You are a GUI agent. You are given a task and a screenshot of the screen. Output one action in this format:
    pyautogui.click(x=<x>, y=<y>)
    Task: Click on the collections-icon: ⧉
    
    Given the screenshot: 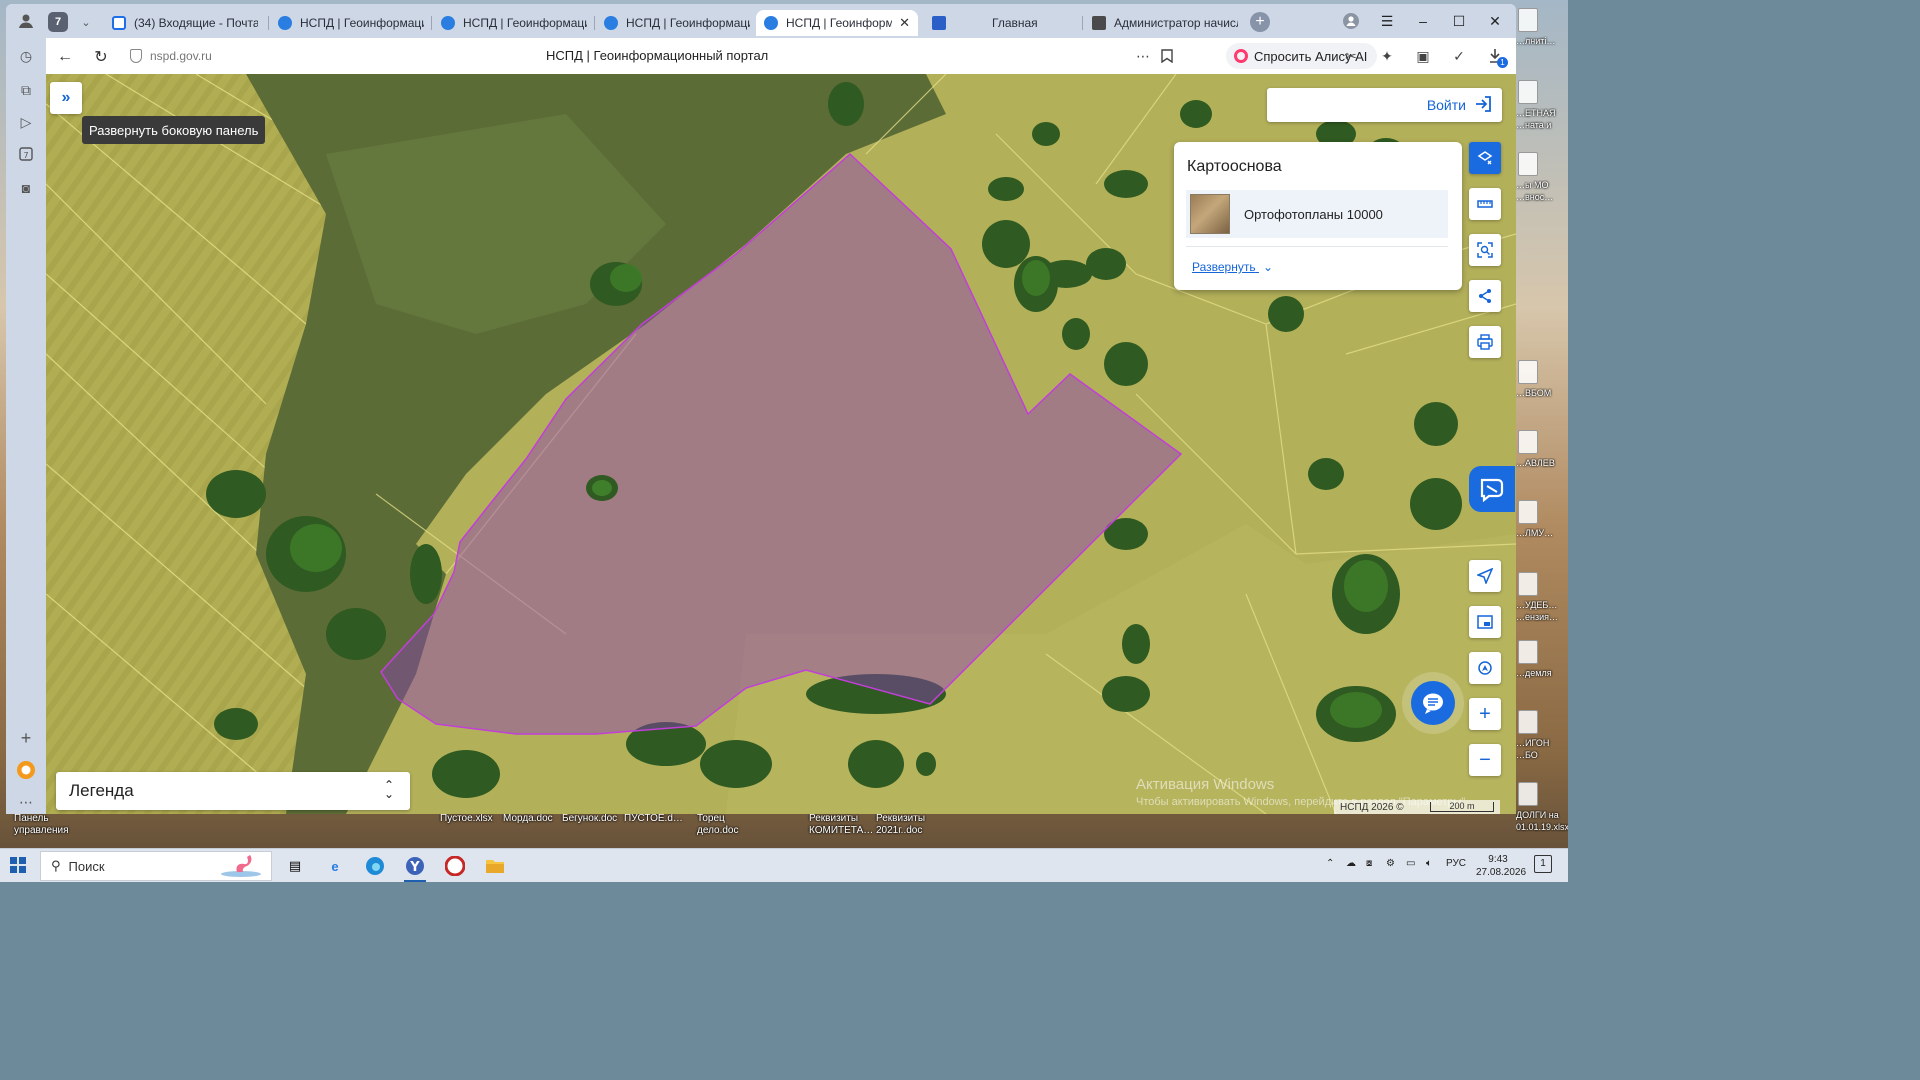 What is the action you would take?
    pyautogui.click(x=26, y=90)
    